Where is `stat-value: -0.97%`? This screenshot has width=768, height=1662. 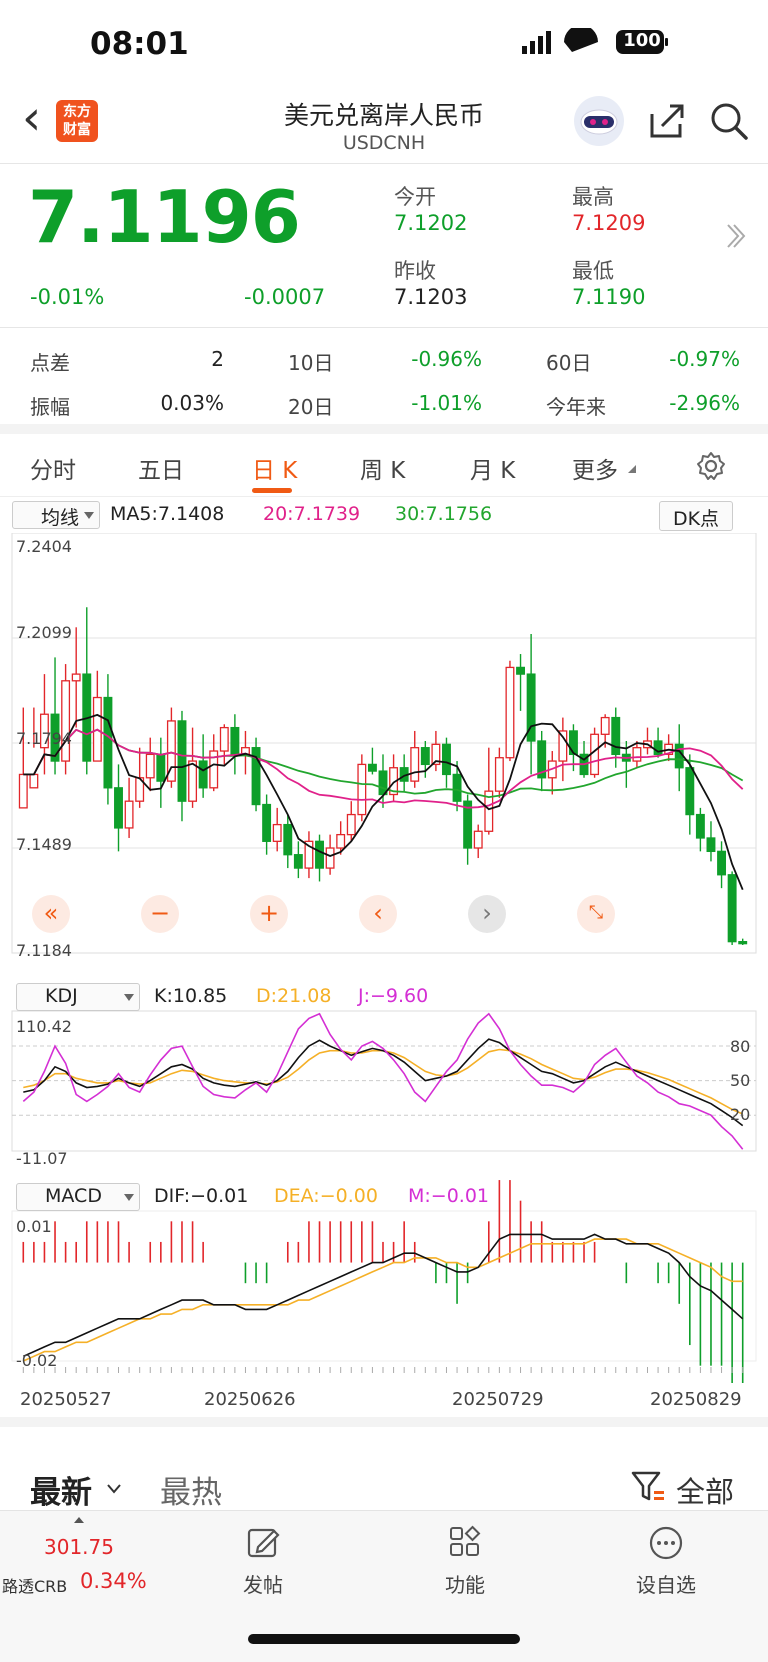
stat-value: -0.97% is located at coordinates (704, 359).